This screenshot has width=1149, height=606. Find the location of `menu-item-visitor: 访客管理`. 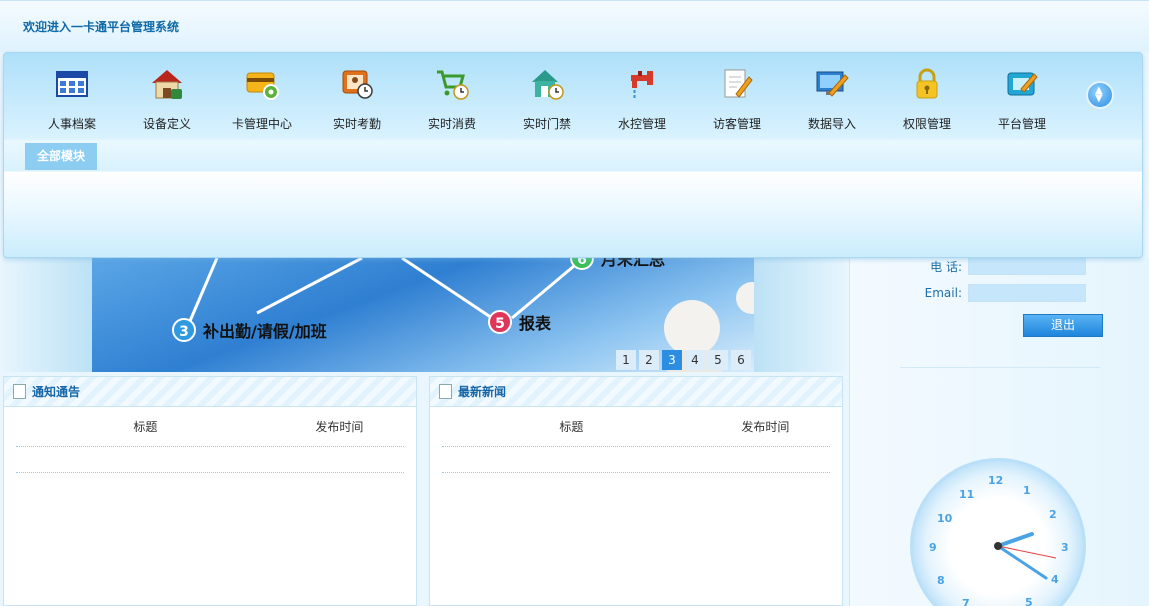

menu-item-visitor: 访客管理 is located at coordinates (737, 99).